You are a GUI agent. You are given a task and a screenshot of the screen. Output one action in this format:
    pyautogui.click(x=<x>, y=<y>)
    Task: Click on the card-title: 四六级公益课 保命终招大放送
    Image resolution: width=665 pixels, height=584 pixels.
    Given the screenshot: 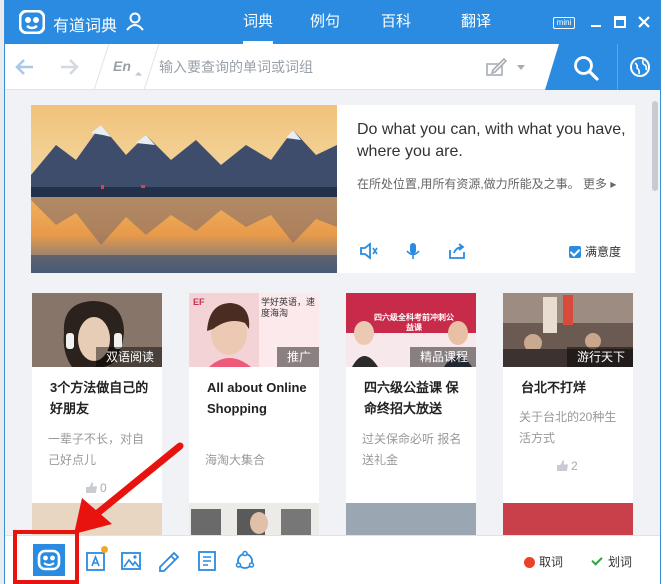 What is the action you would take?
    pyautogui.click(x=411, y=398)
    